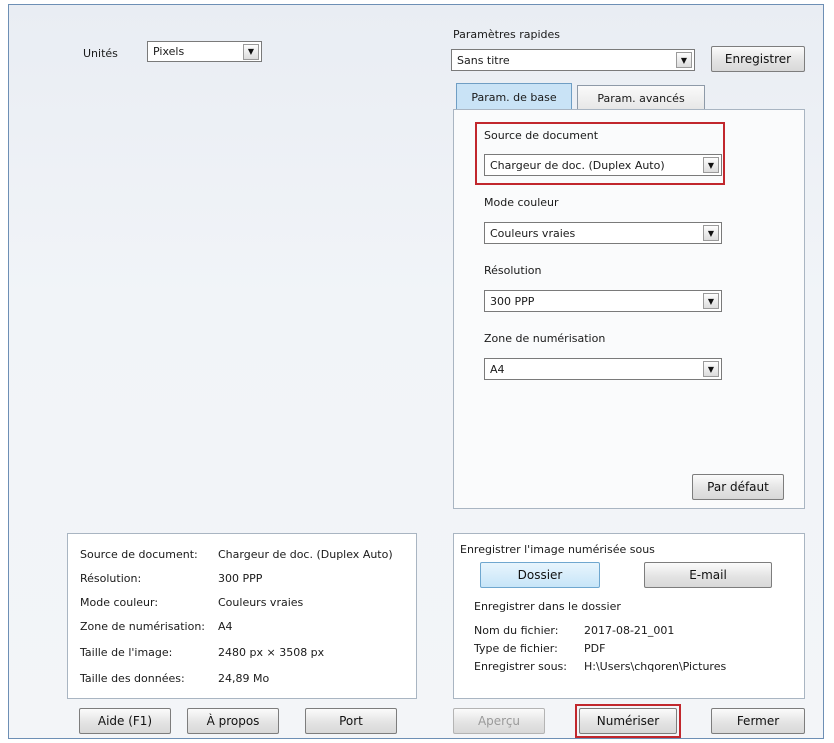 This screenshot has height=743, width=834. I want to click on units-select: Pixels ▼, so click(204, 51).